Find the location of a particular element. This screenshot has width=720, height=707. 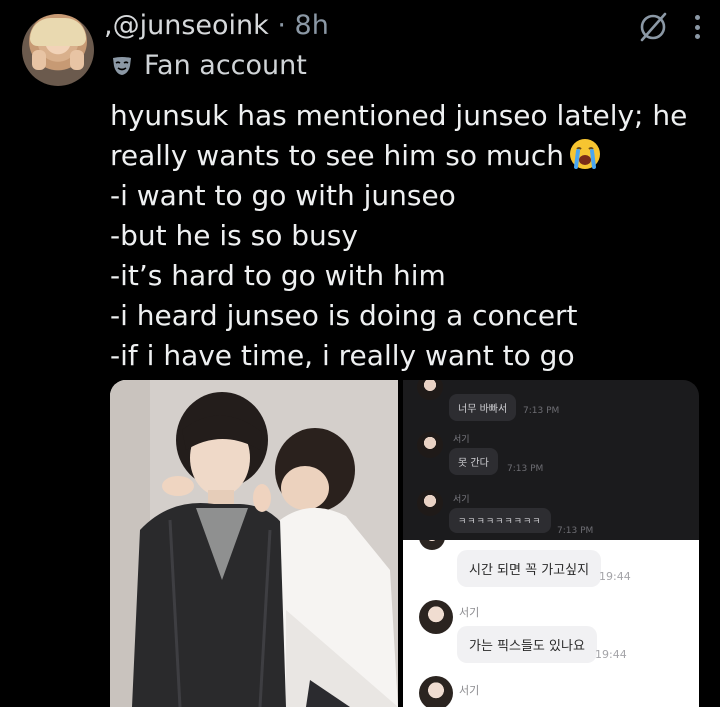

mask-icon is located at coordinates (122, 65).